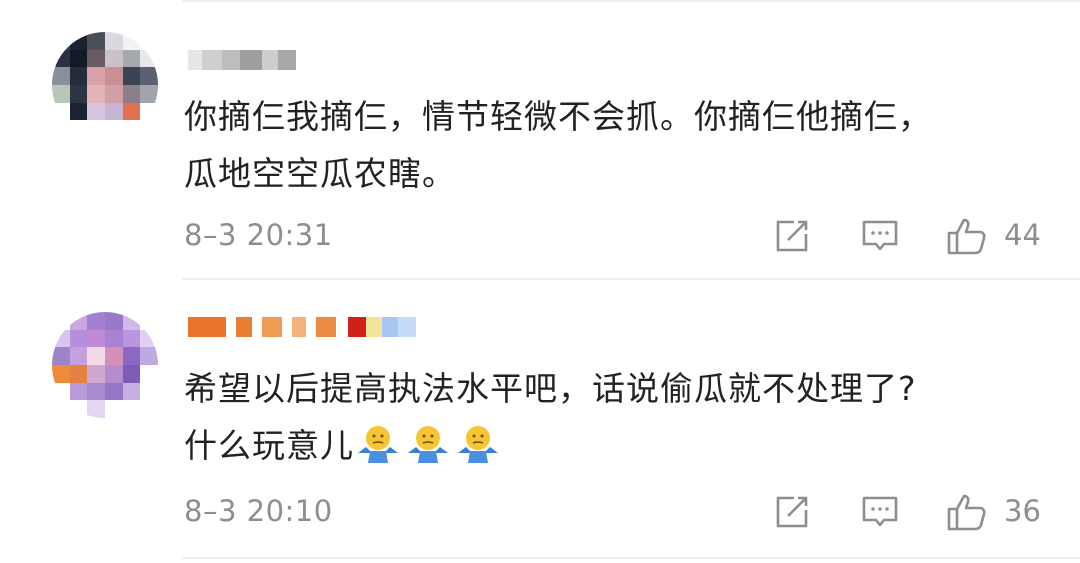  Describe the element at coordinates (631, 558) in the screenshot. I see `divider` at that location.